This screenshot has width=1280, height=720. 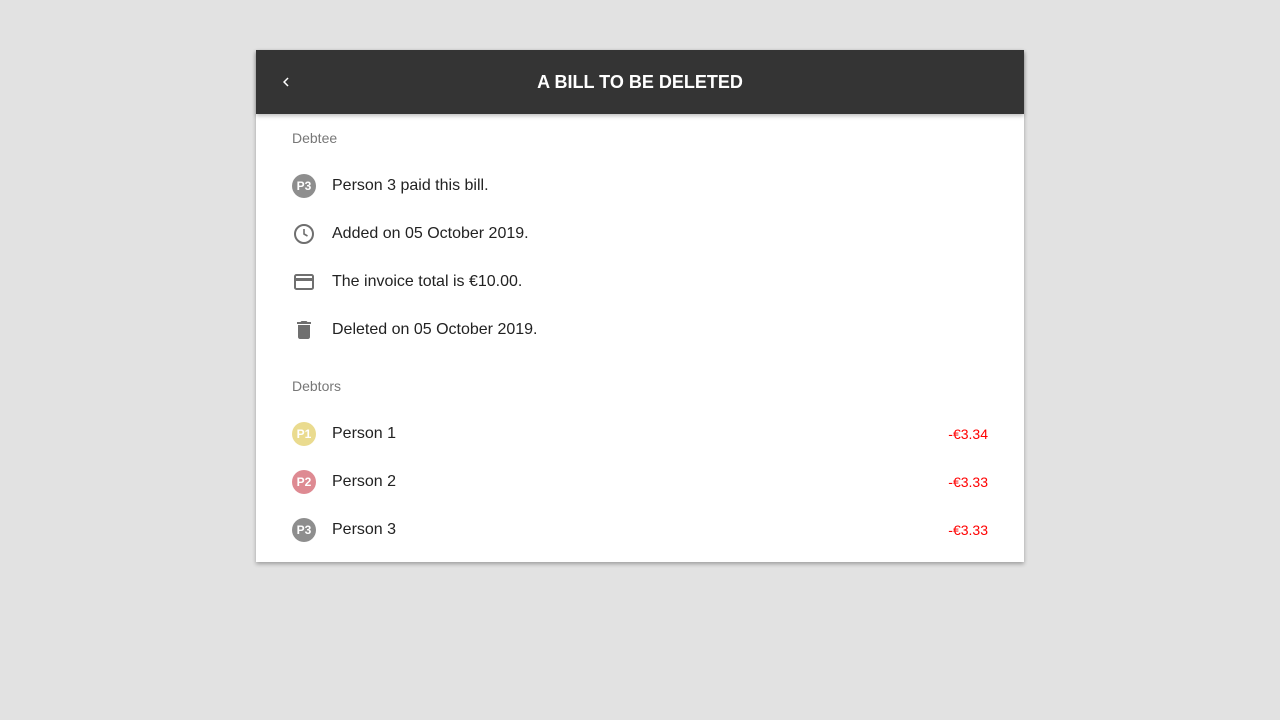 What do you see at coordinates (410, 185) in the screenshot?
I see `payer-text: Person 3 paid this bill.` at bounding box center [410, 185].